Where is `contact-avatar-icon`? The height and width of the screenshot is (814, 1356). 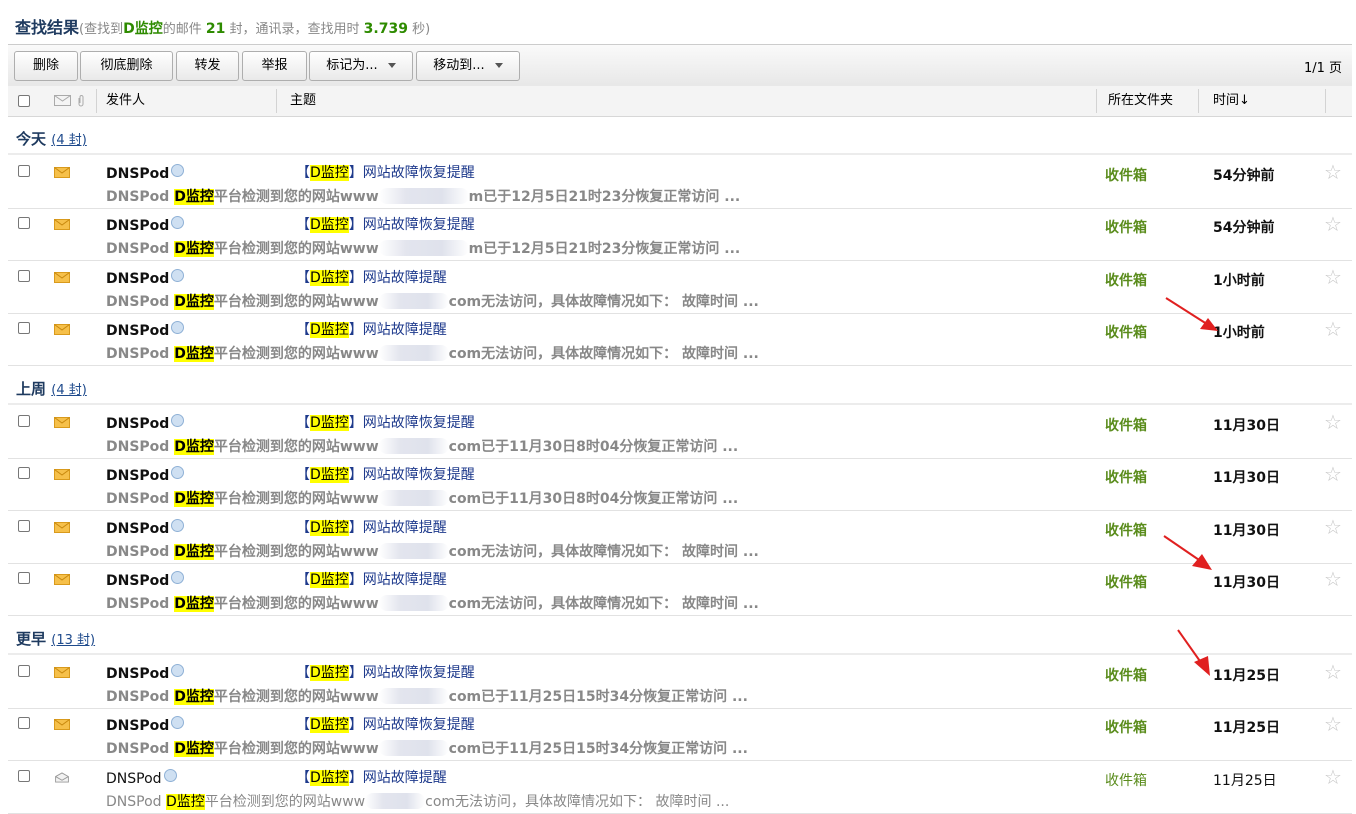
contact-avatar-icon is located at coordinates (178, 170).